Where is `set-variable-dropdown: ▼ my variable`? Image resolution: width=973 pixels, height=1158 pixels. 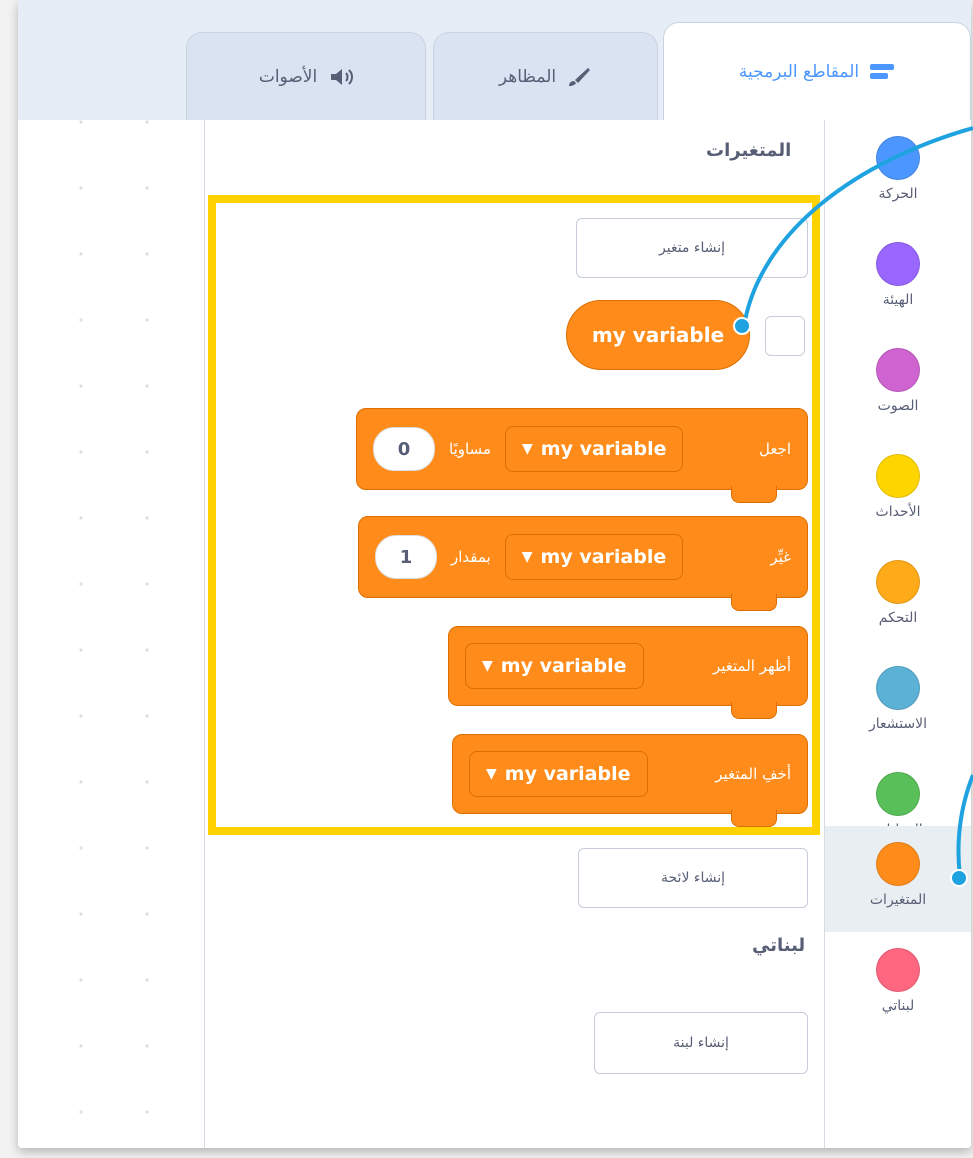
set-variable-dropdown: ▼ my variable is located at coordinates (594, 449).